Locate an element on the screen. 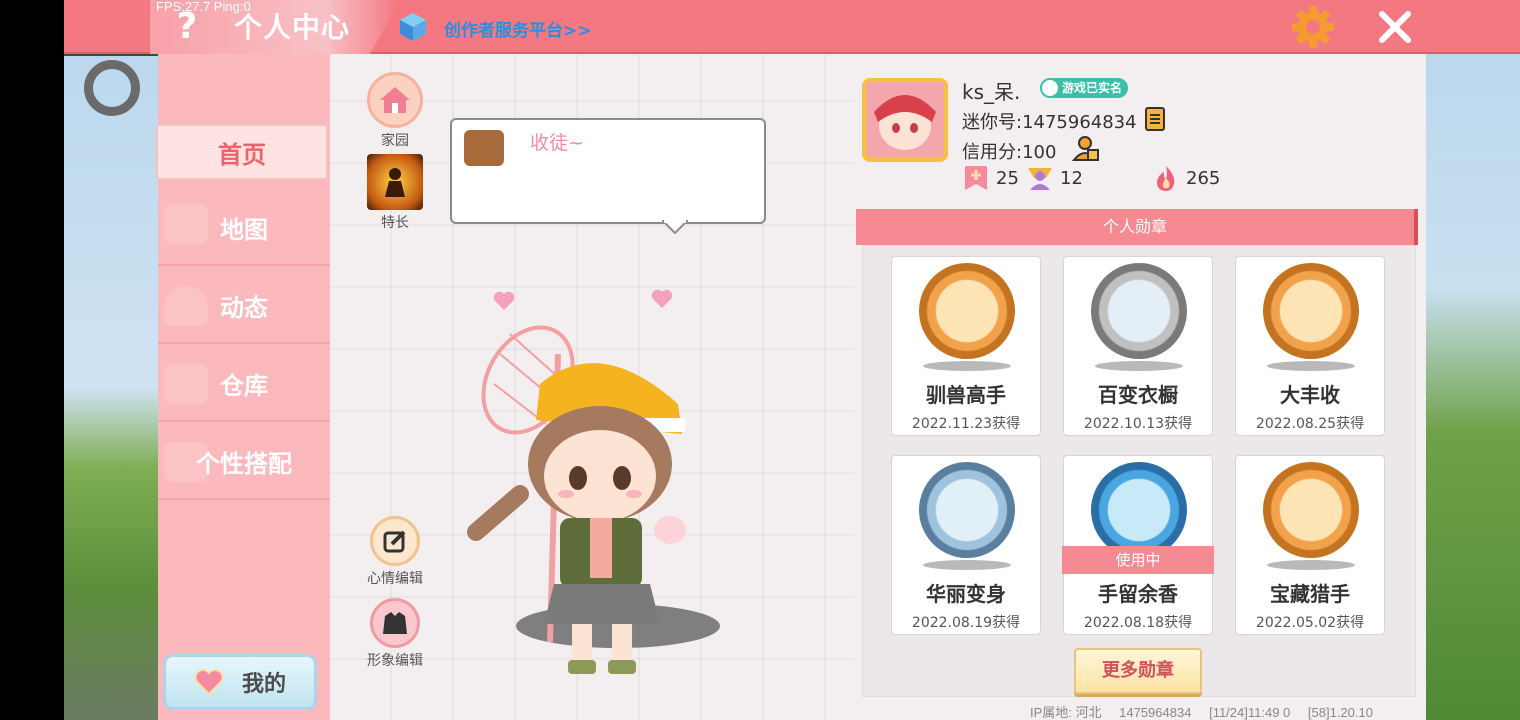 The height and width of the screenshot is (720, 1520). sidebar-item-label: 地图 is located at coordinates (244, 229).